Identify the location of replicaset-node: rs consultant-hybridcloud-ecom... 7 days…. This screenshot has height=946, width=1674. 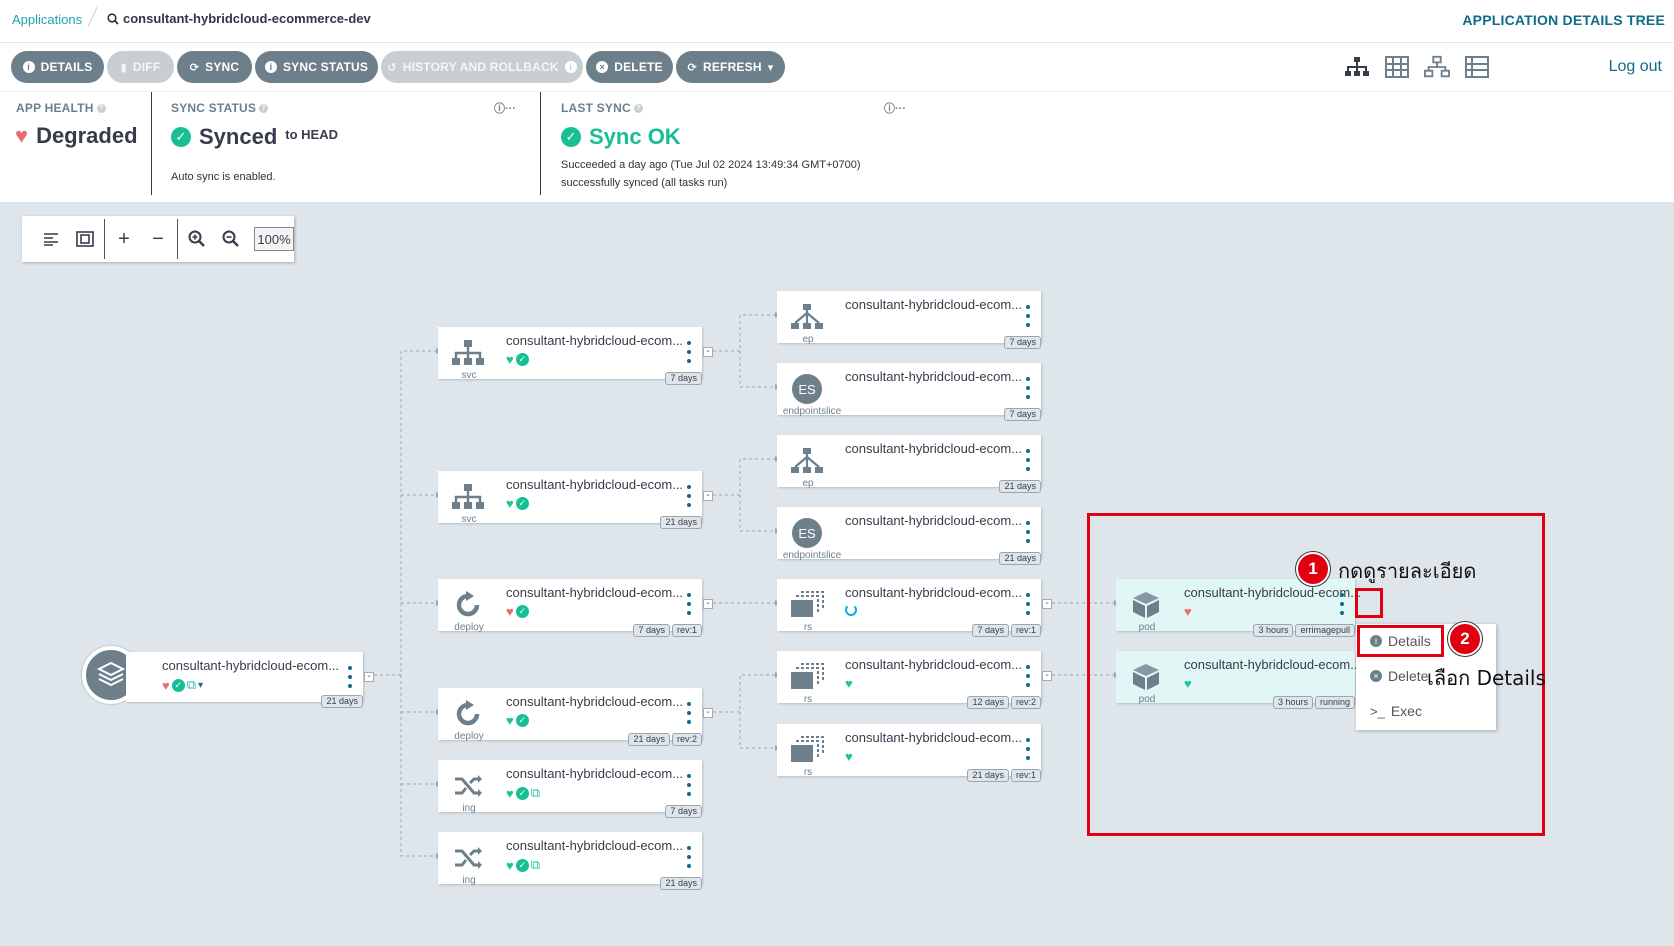
(909, 608).